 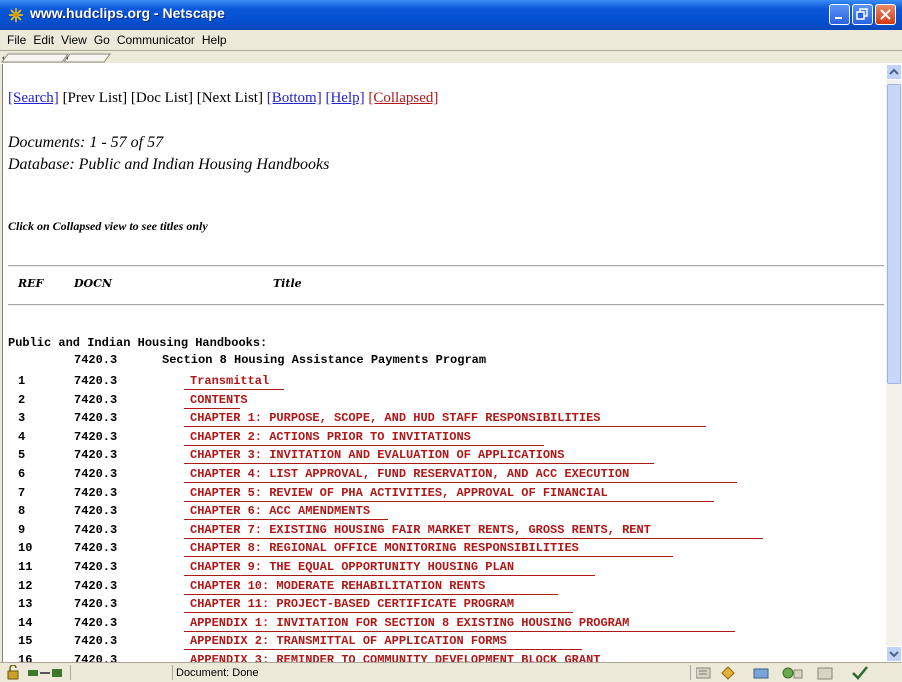 What do you see at coordinates (86, 142) in the screenshot?
I see `documents-count: Documents: 1 - 57 of 57` at bounding box center [86, 142].